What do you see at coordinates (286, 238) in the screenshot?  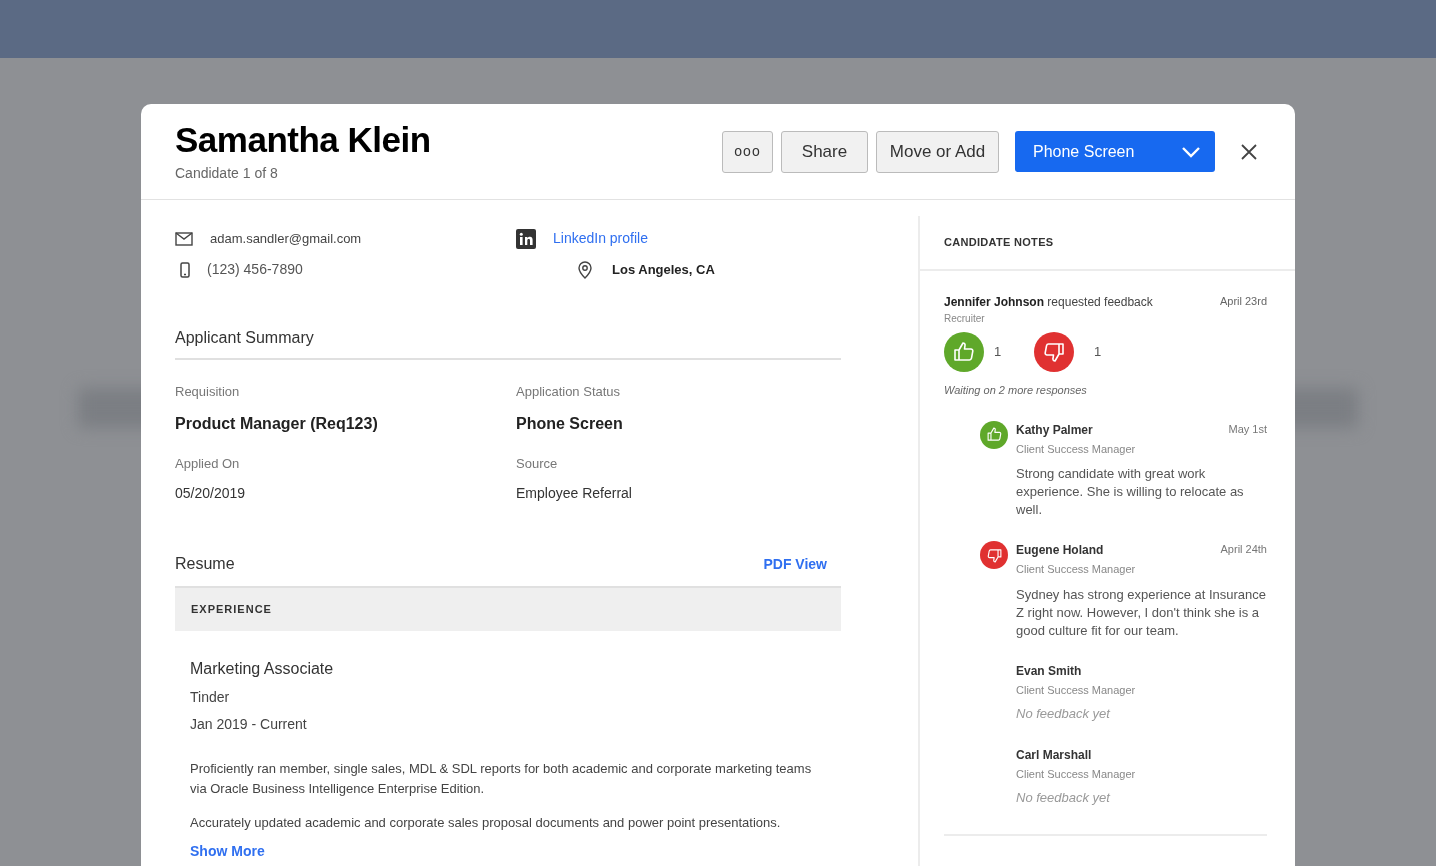 I see `email-text: adam.sandler@gmail.com` at bounding box center [286, 238].